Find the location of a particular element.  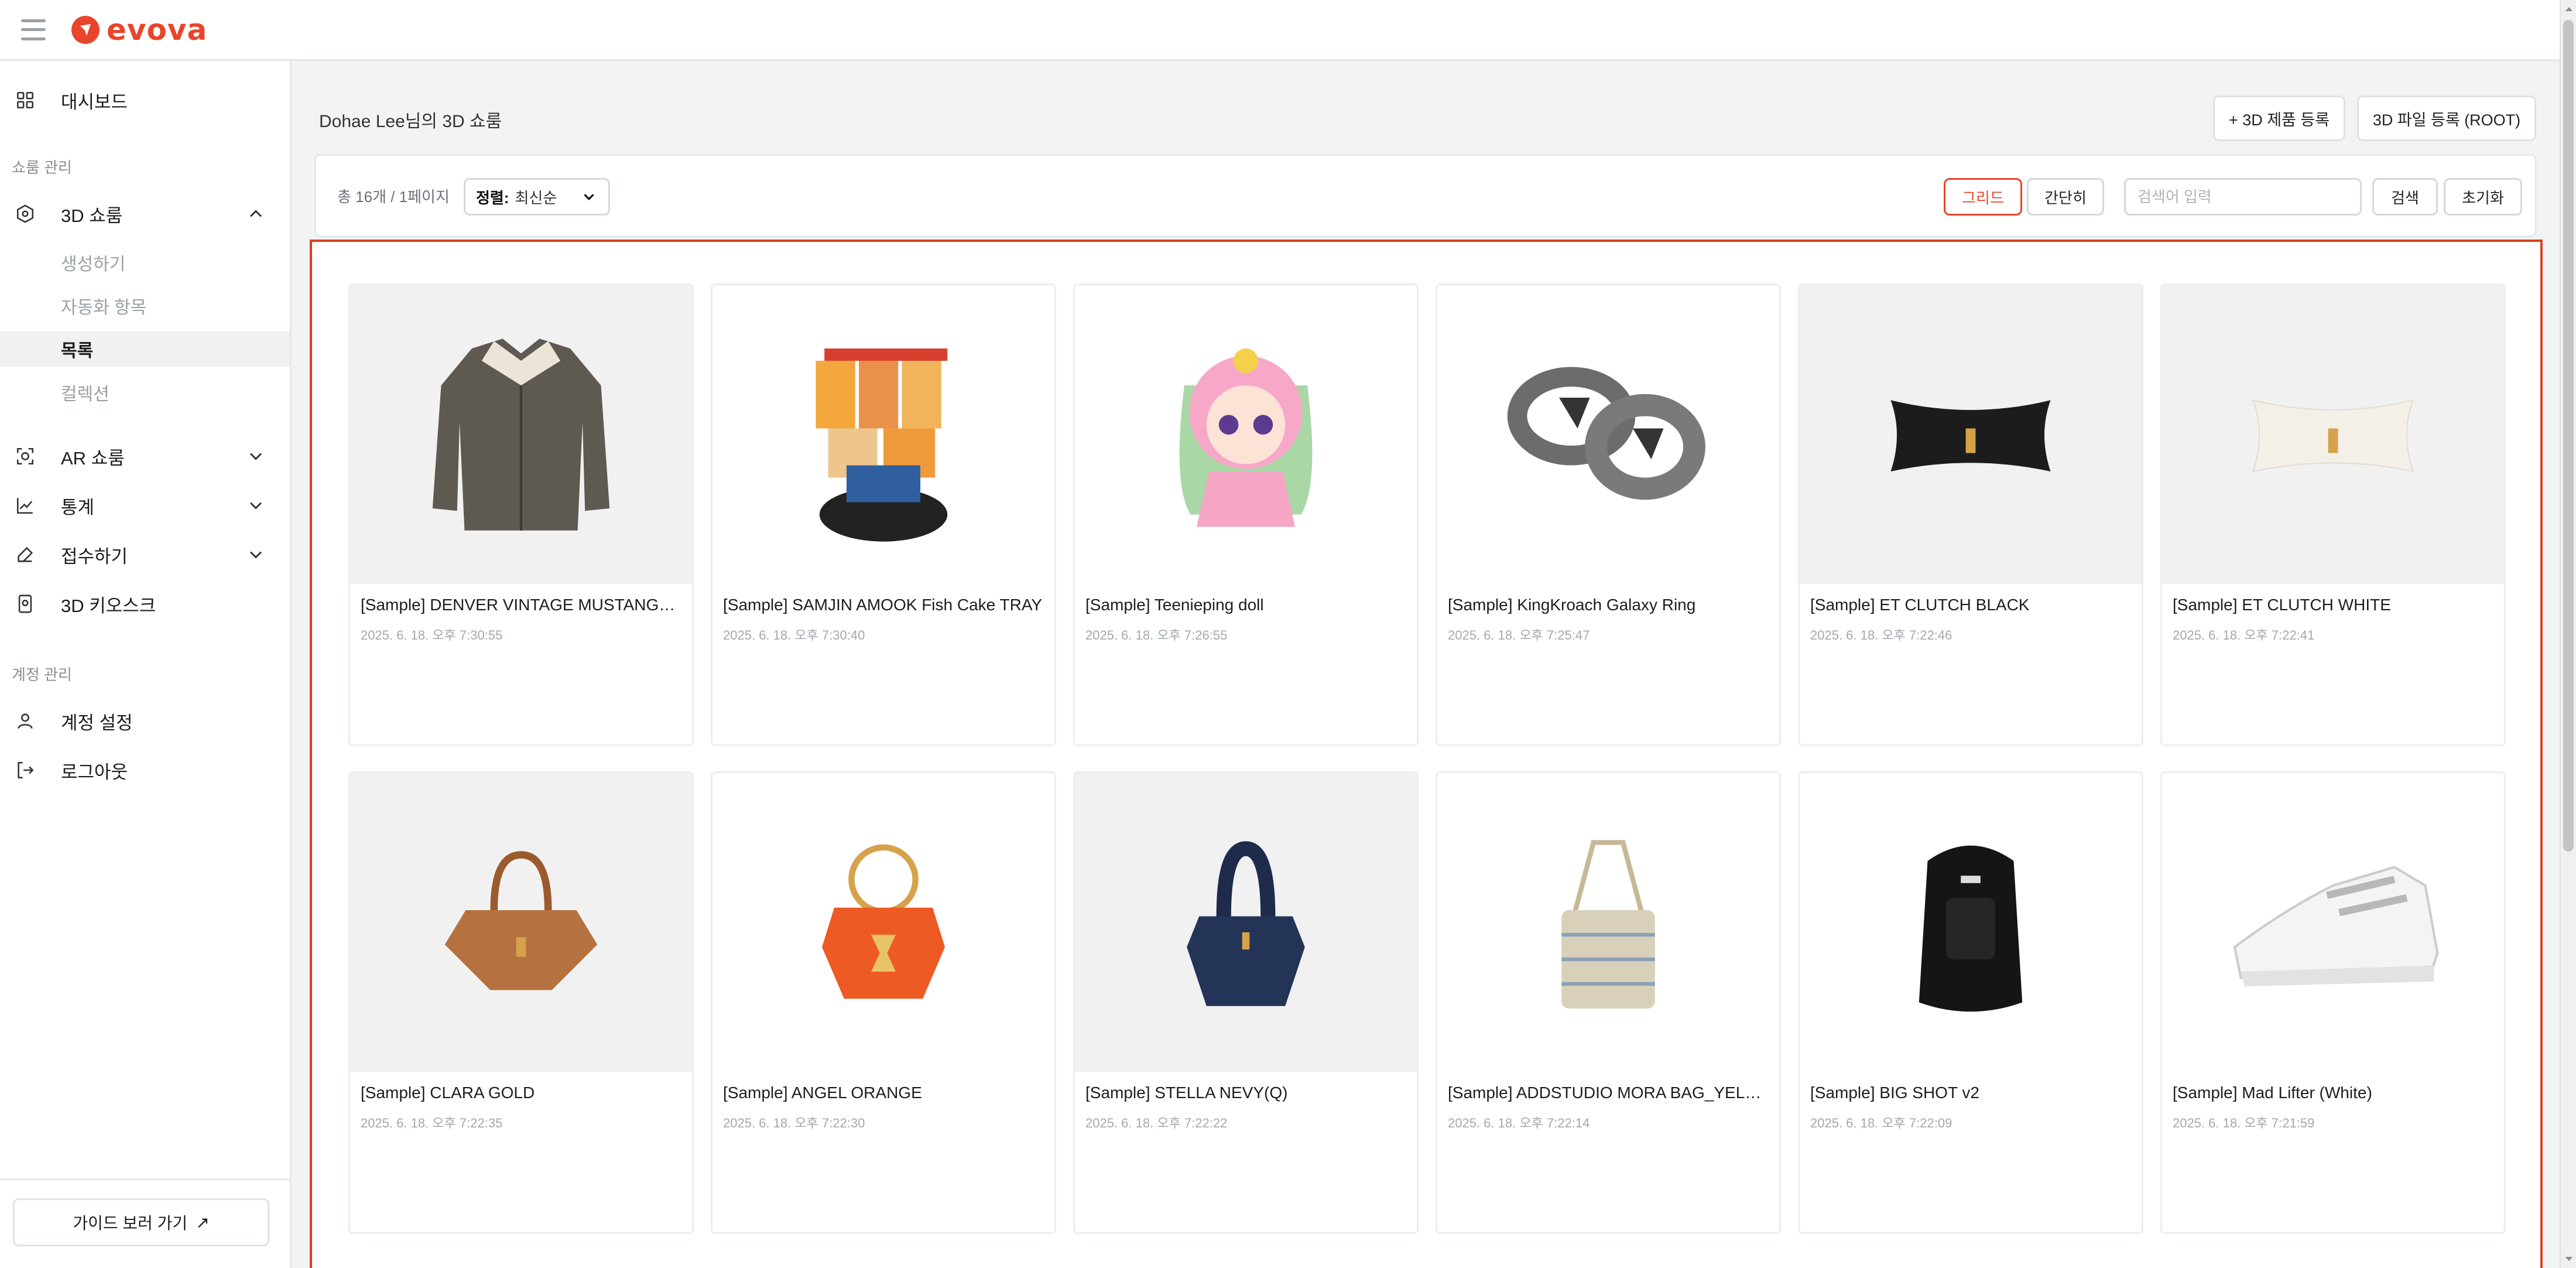

chart-line-icon is located at coordinates (25, 505).